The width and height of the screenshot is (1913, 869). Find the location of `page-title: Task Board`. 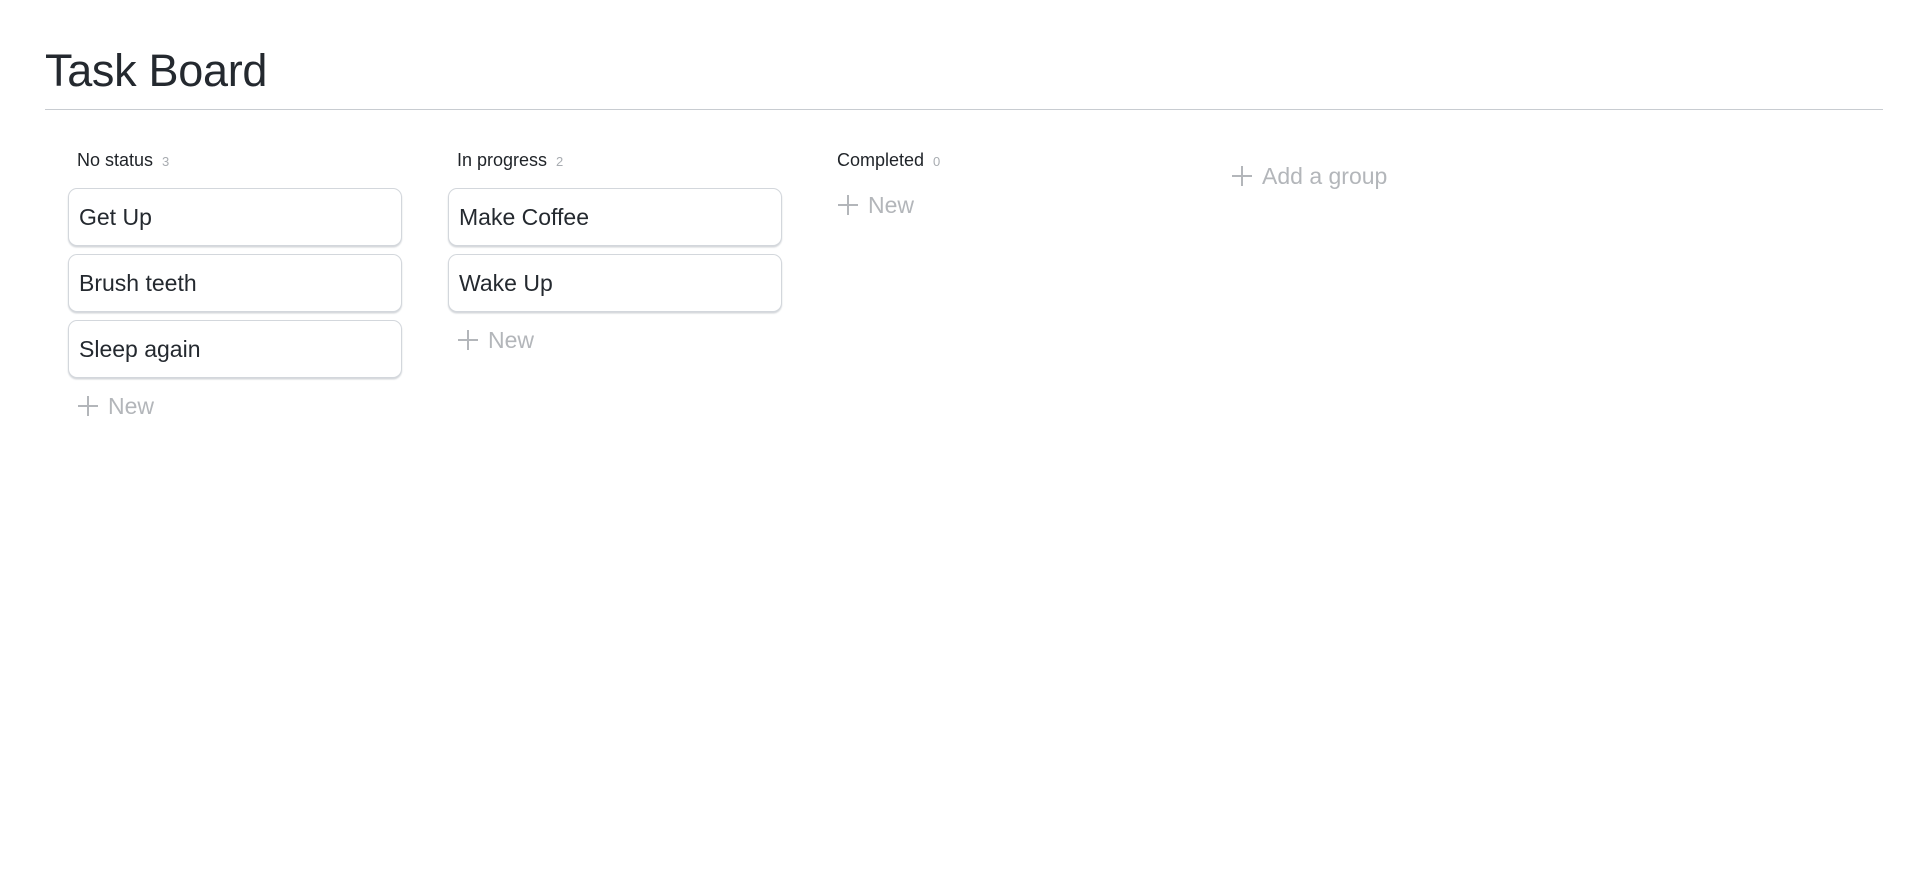

page-title: Task Board is located at coordinates (156, 70).